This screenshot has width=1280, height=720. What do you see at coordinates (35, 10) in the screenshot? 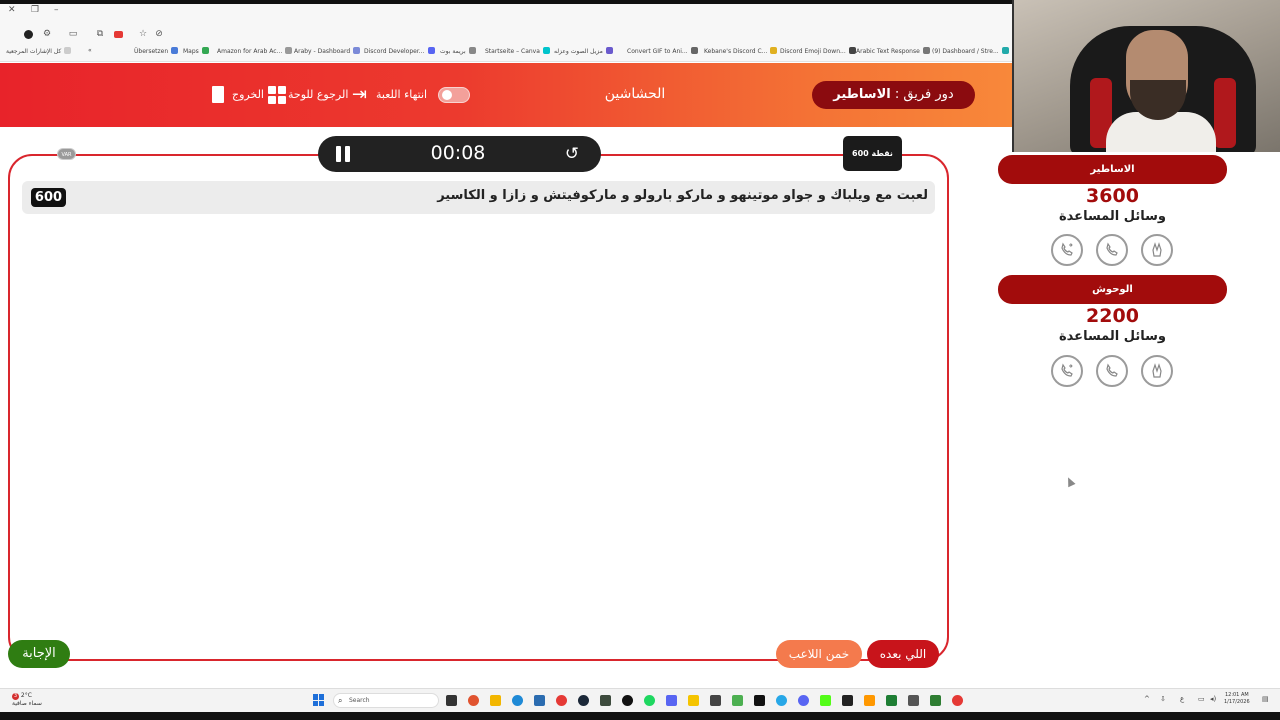
I see `restore-window-icon: ❐` at bounding box center [35, 10].